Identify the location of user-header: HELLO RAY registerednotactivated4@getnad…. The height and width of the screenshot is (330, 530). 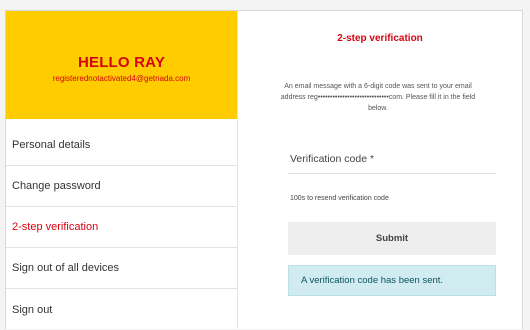
(121, 65).